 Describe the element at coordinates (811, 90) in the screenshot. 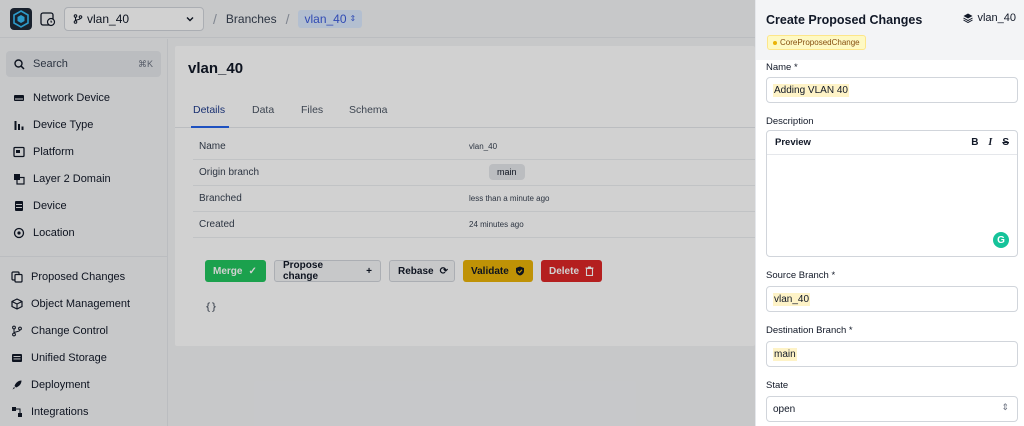

I see `name-field-value: Adding VLAN 40` at that location.